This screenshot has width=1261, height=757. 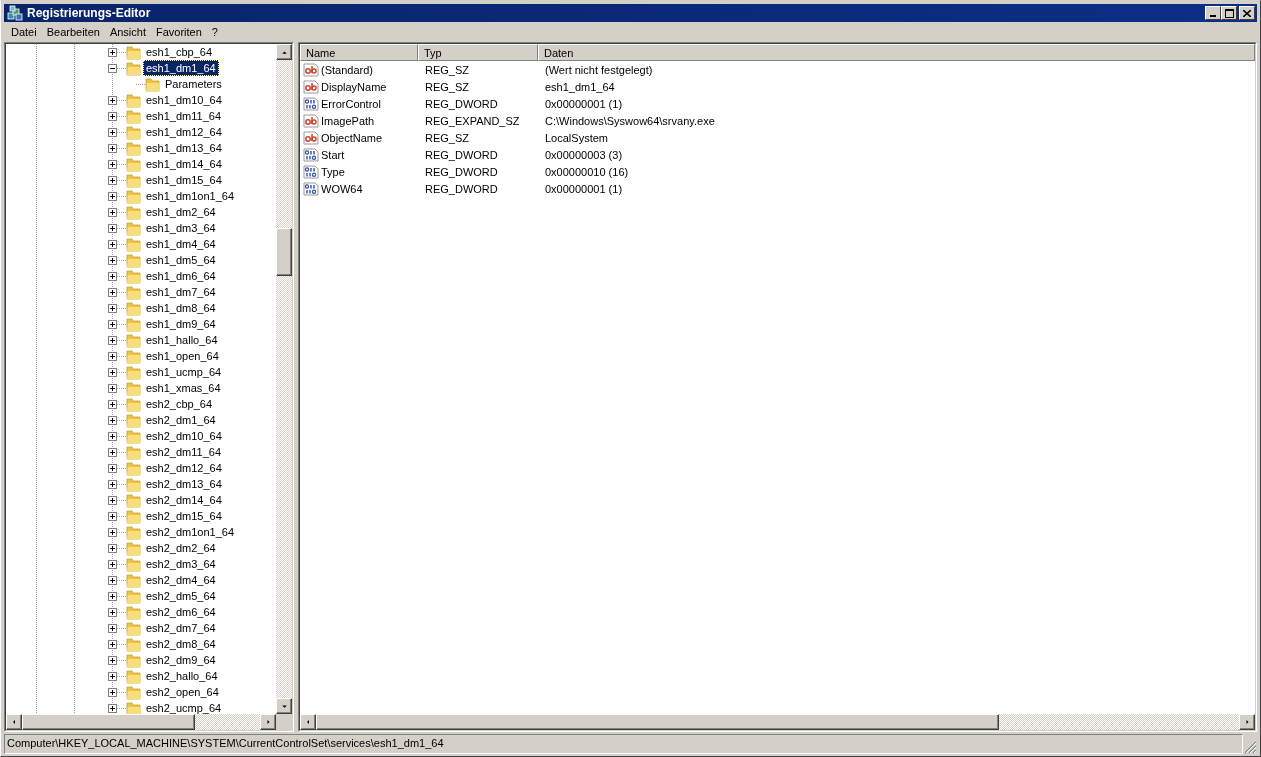 I want to click on tree-item: esh1_cbp_64, so click(x=141, y=52).